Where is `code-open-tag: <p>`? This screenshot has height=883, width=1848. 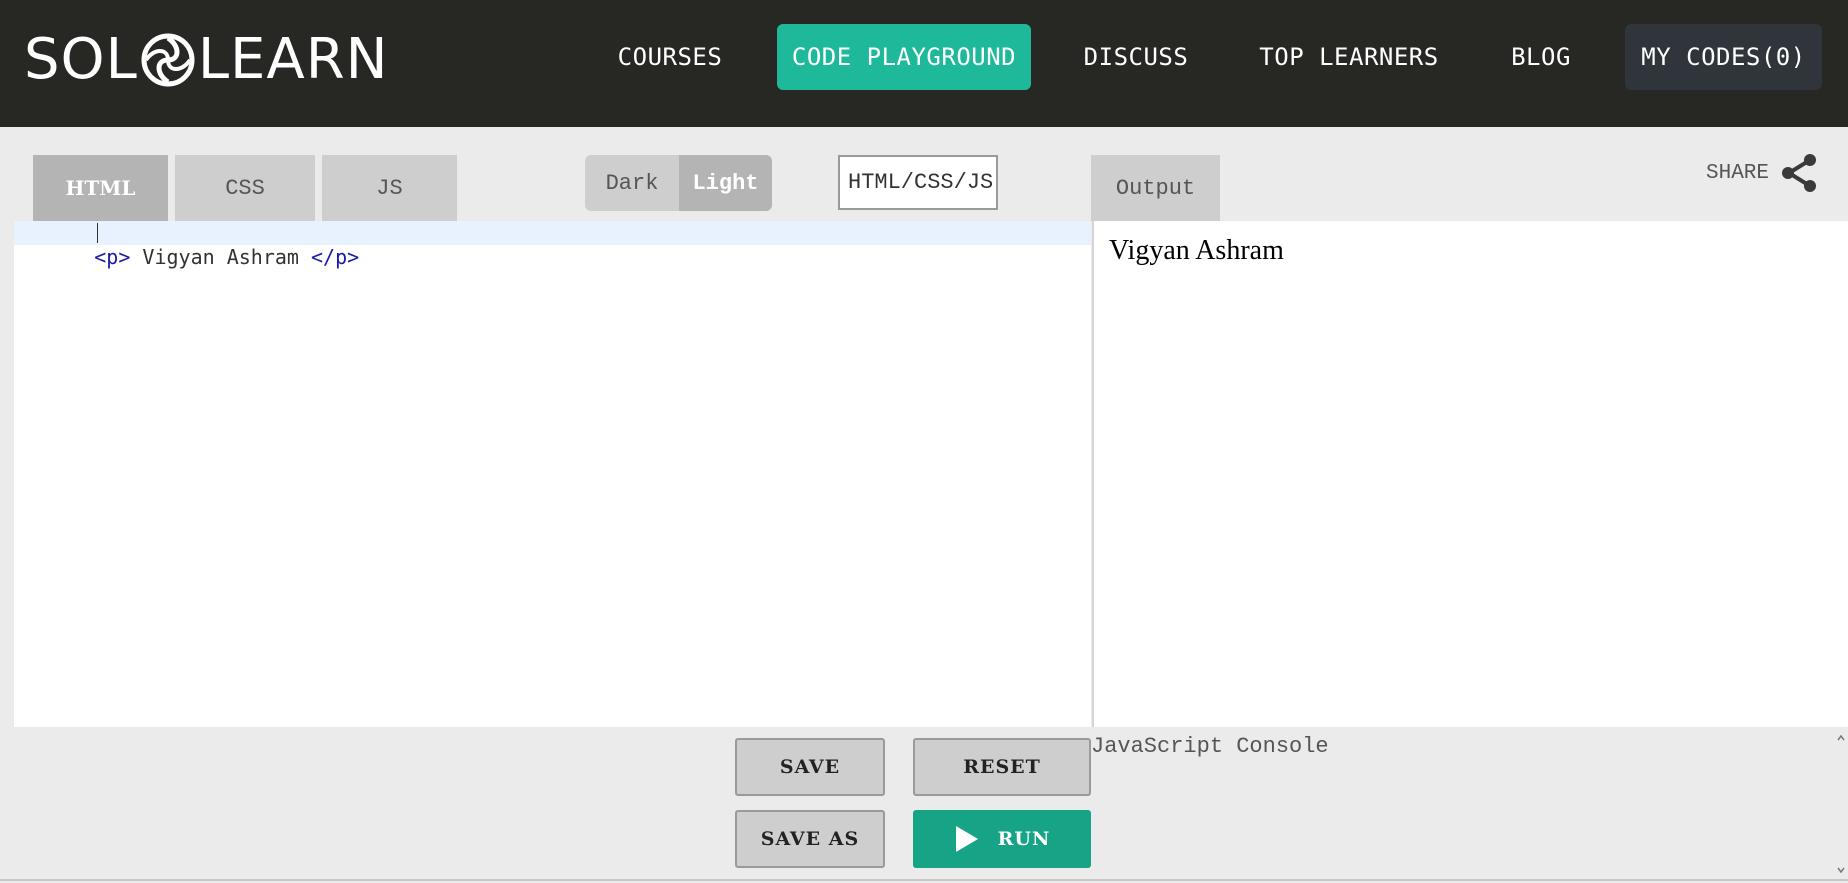
code-open-tag: <p> is located at coordinates (112, 257).